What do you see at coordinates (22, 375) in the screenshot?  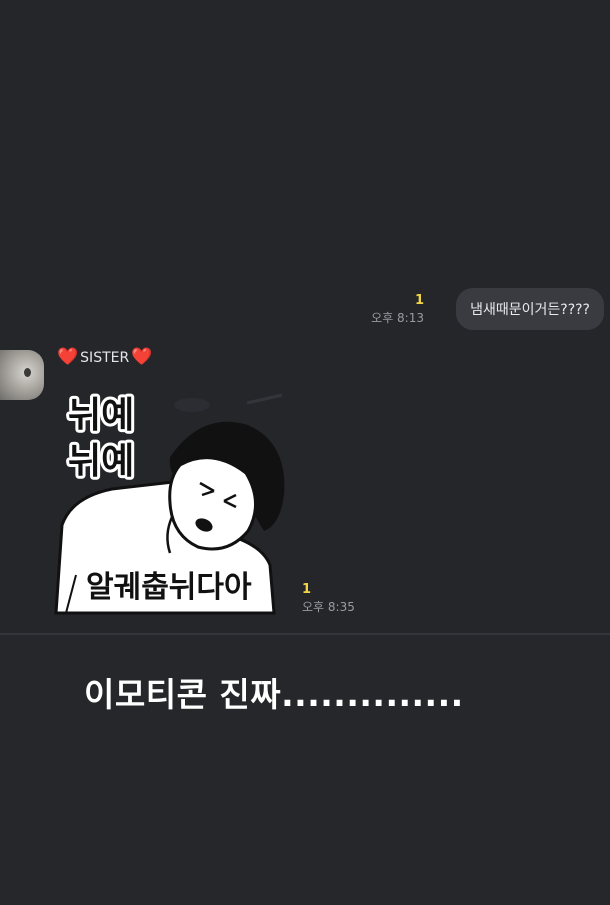 I see `avatar` at bounding box center [22, 375].